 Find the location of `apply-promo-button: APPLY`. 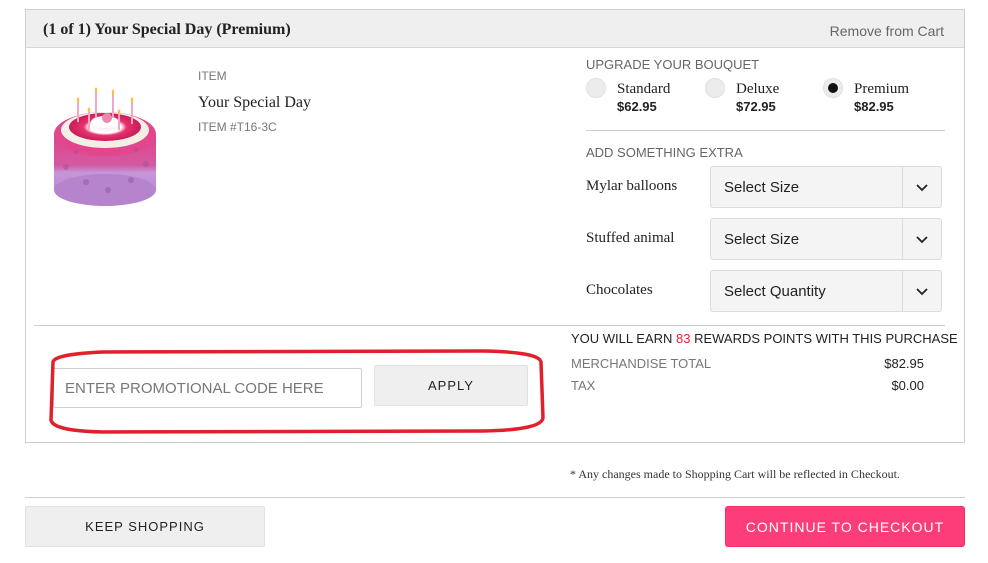

apply-promo-button: APPLY is located at coordinates (451, 385).